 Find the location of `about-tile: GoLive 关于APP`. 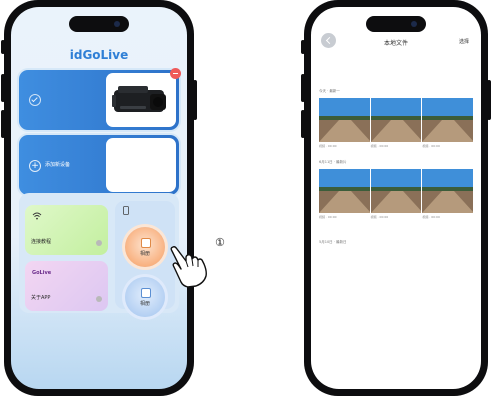

about-tile: GoLive 关于APP is located at coordinates (66, 286).